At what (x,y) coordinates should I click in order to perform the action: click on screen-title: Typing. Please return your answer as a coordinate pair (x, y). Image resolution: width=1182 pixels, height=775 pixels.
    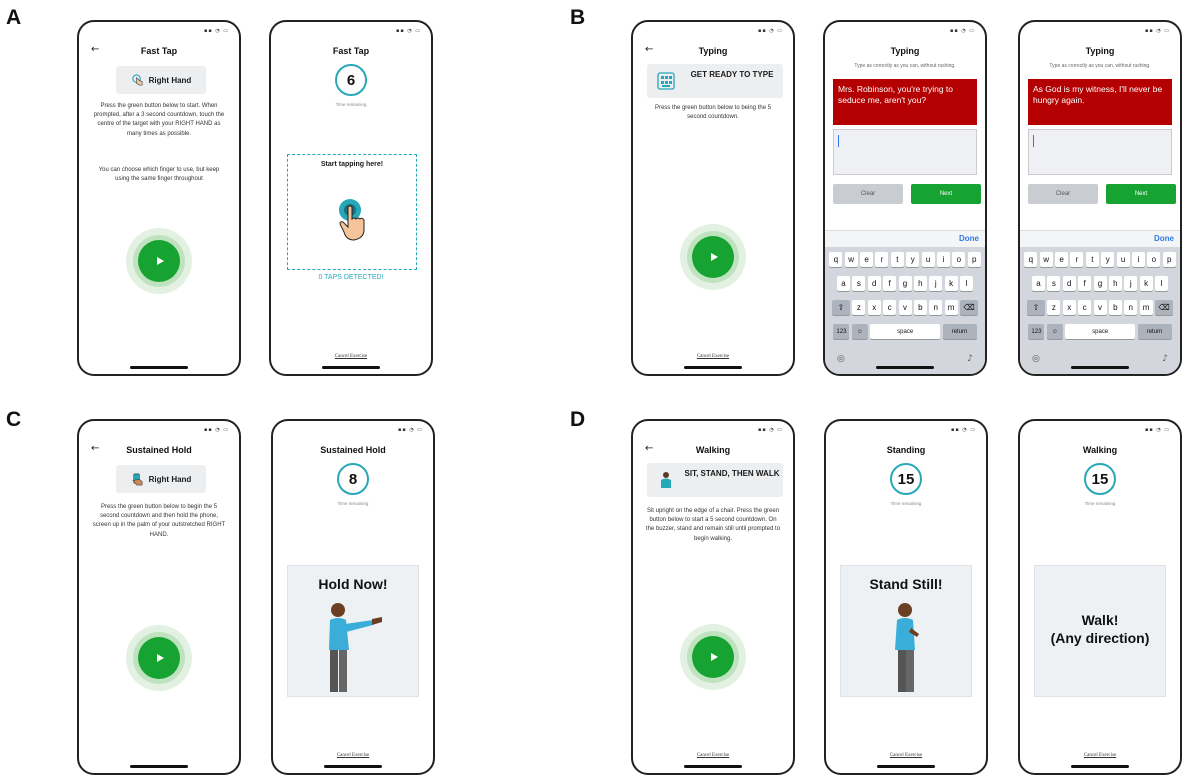
    Looking at the image, I should click on (1100, 51).